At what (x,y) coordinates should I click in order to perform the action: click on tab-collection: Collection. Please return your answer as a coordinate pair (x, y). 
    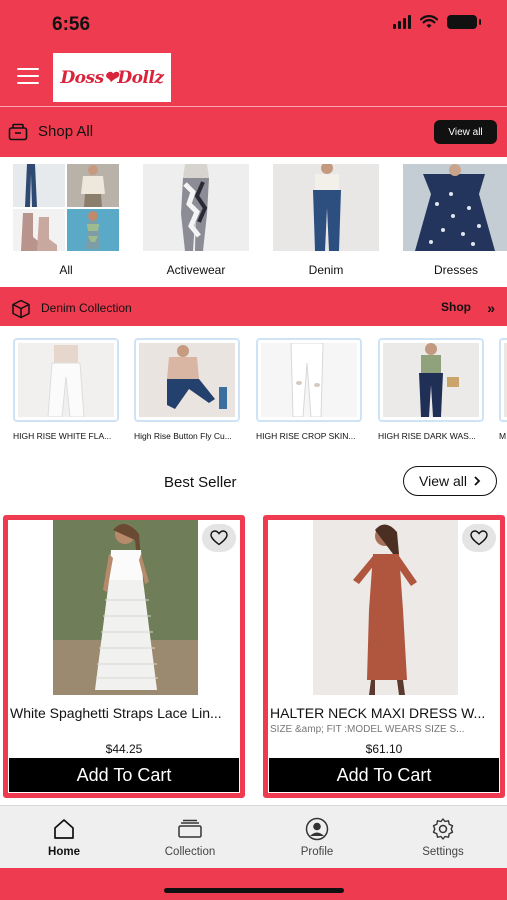
    Looking at the image, I should click on (190, 837).